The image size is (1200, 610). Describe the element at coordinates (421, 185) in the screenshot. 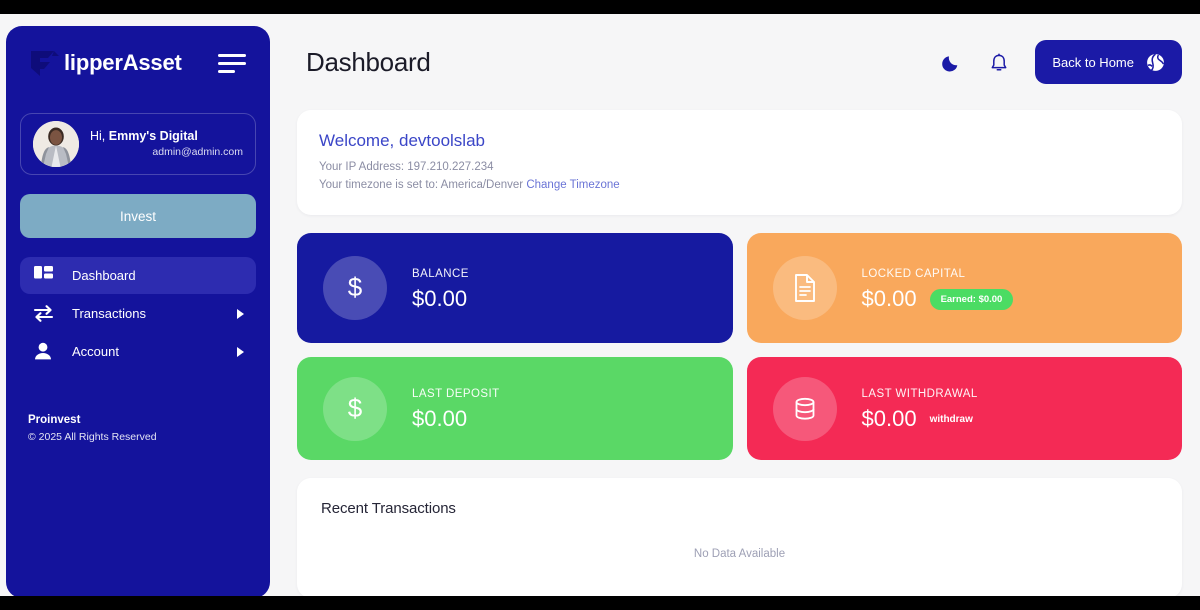

I see `timezone-text: Your timezone is set to: America/Denver` at that location.